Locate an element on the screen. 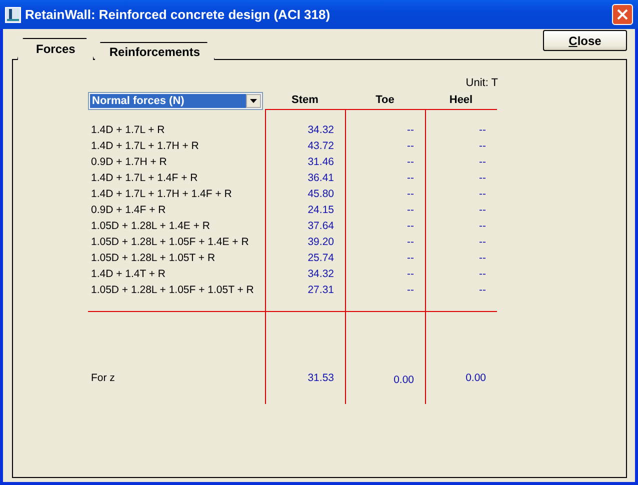 This screenshot has width=638, height=485. tab: Reinforcements is located at coordinates (155, 51).